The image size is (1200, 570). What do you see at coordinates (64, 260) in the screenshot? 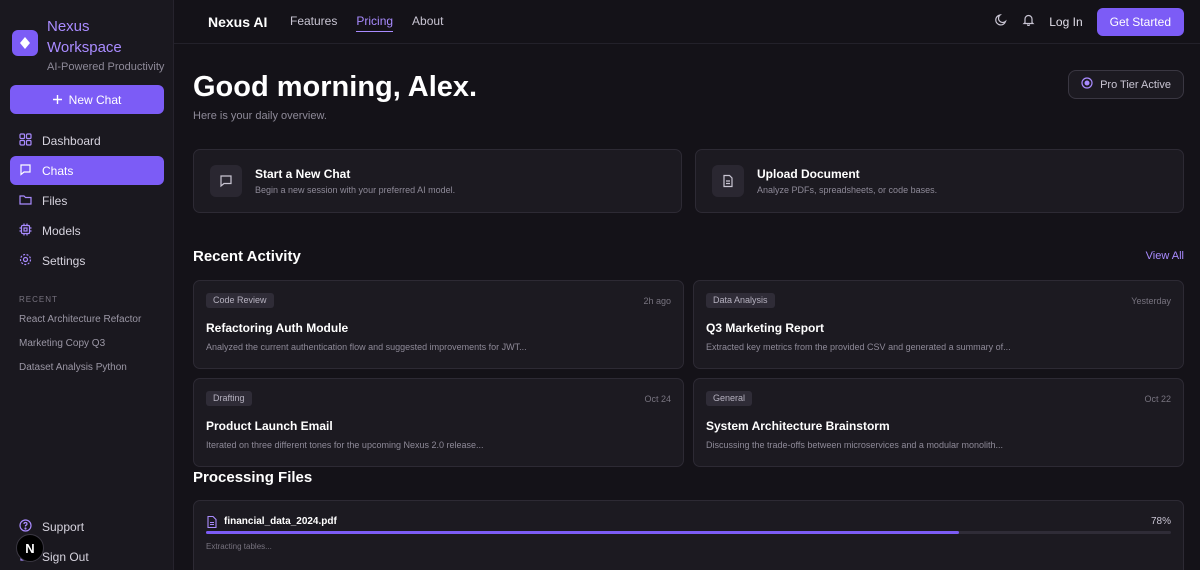
I see `sidebar-item-label: Settings` at bounding box center [64, 260].